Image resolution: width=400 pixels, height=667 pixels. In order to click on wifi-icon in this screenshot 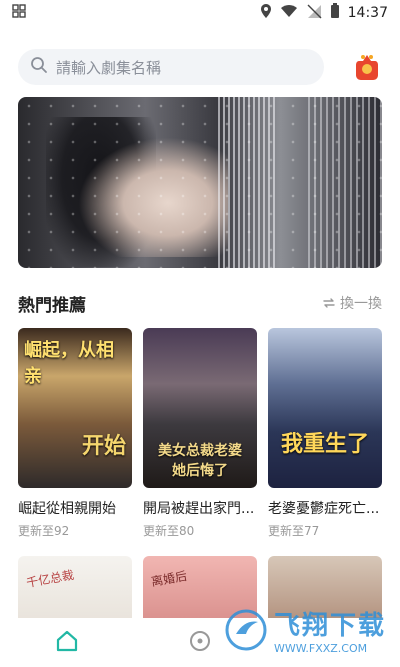, I will do `click(289, 13)`.